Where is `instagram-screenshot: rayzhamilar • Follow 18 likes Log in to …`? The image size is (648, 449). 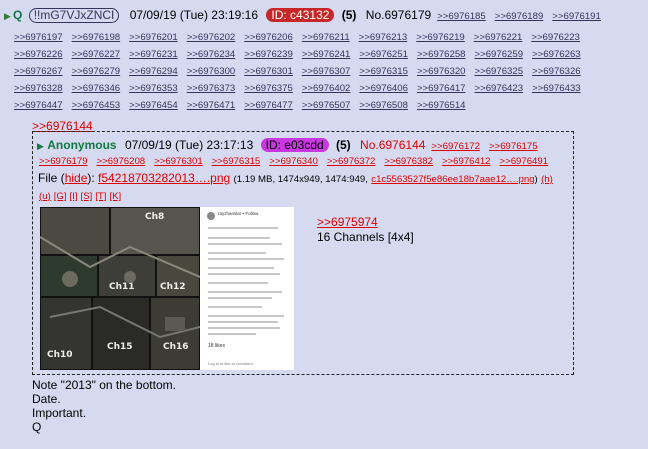 instagram-screenshot: rayzhamilar • Follow 18 likes Log in to … is located at coordinates (248, 288).